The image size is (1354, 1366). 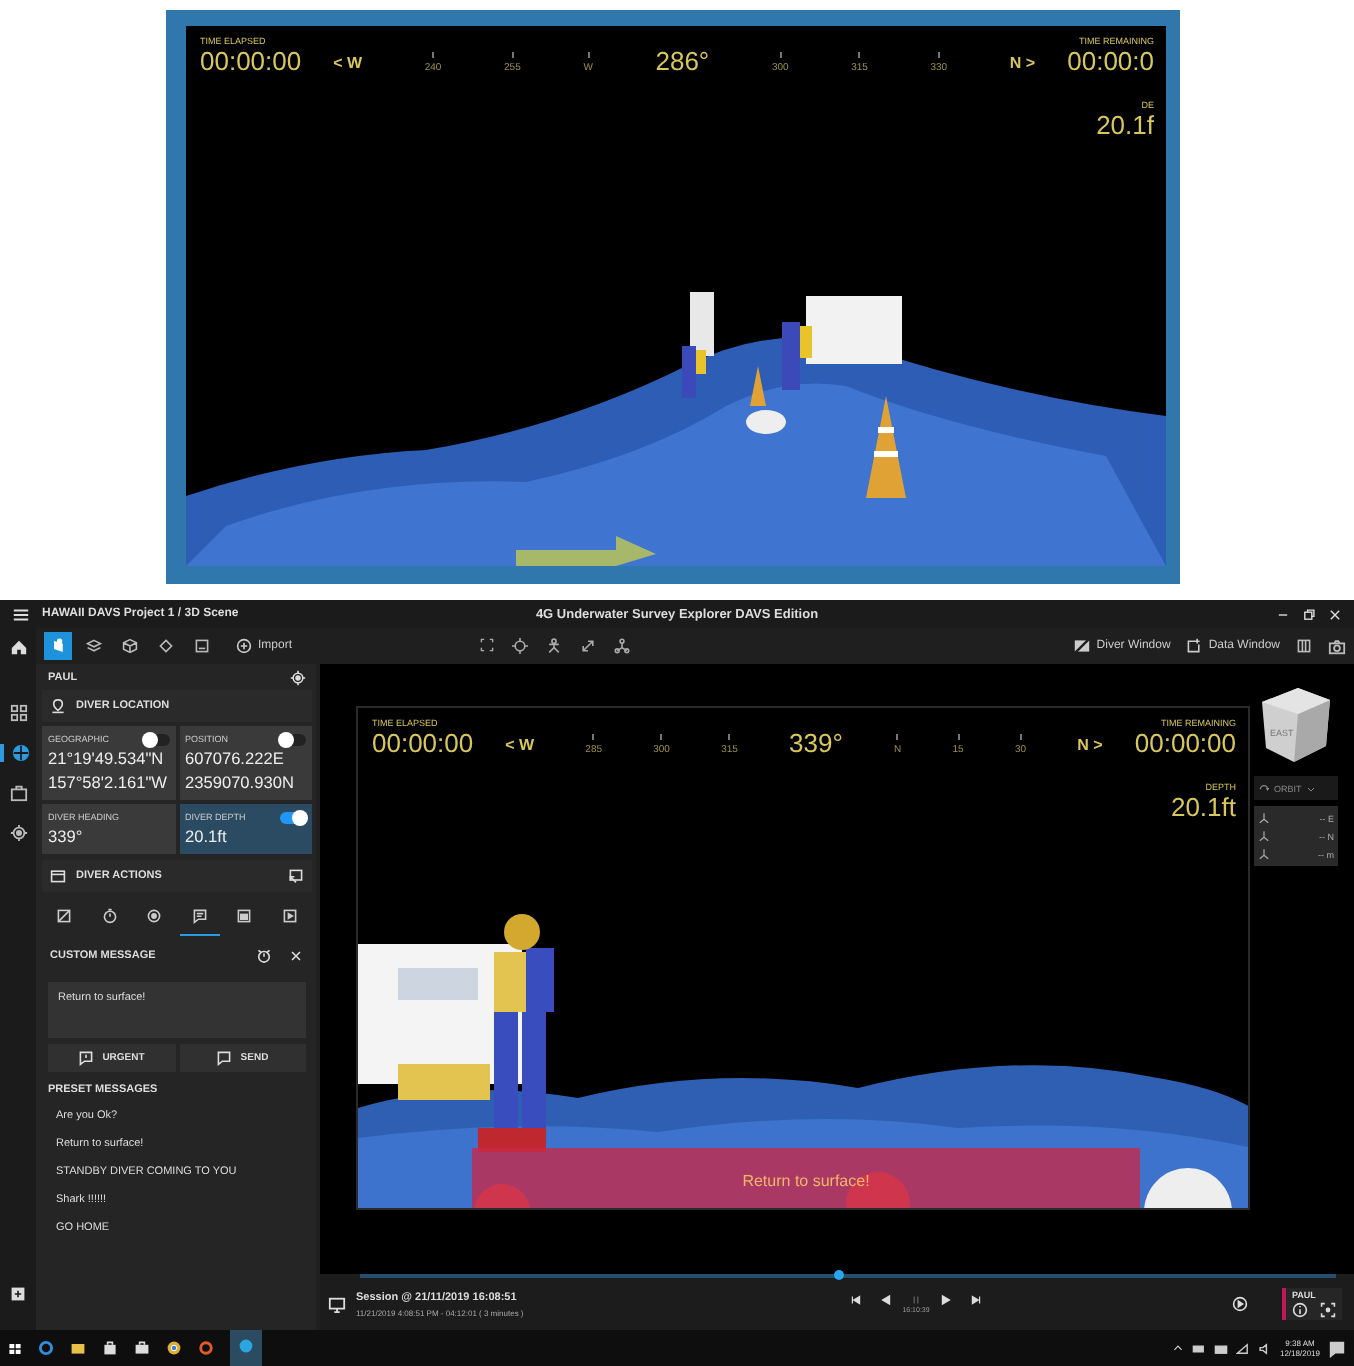 I want to click on home-icon, so click(x=18, y=647).